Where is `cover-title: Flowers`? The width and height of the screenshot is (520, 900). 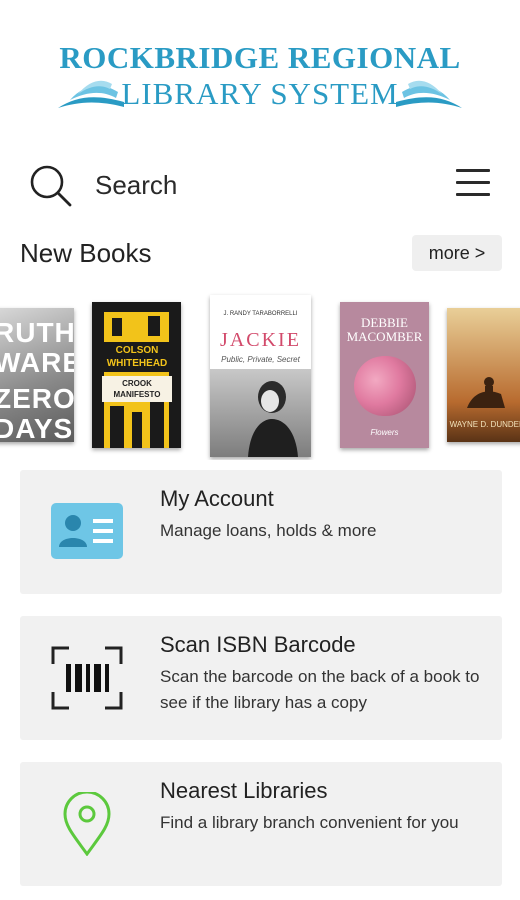
cover-title: Flowers is located at coordinates (384, 432).